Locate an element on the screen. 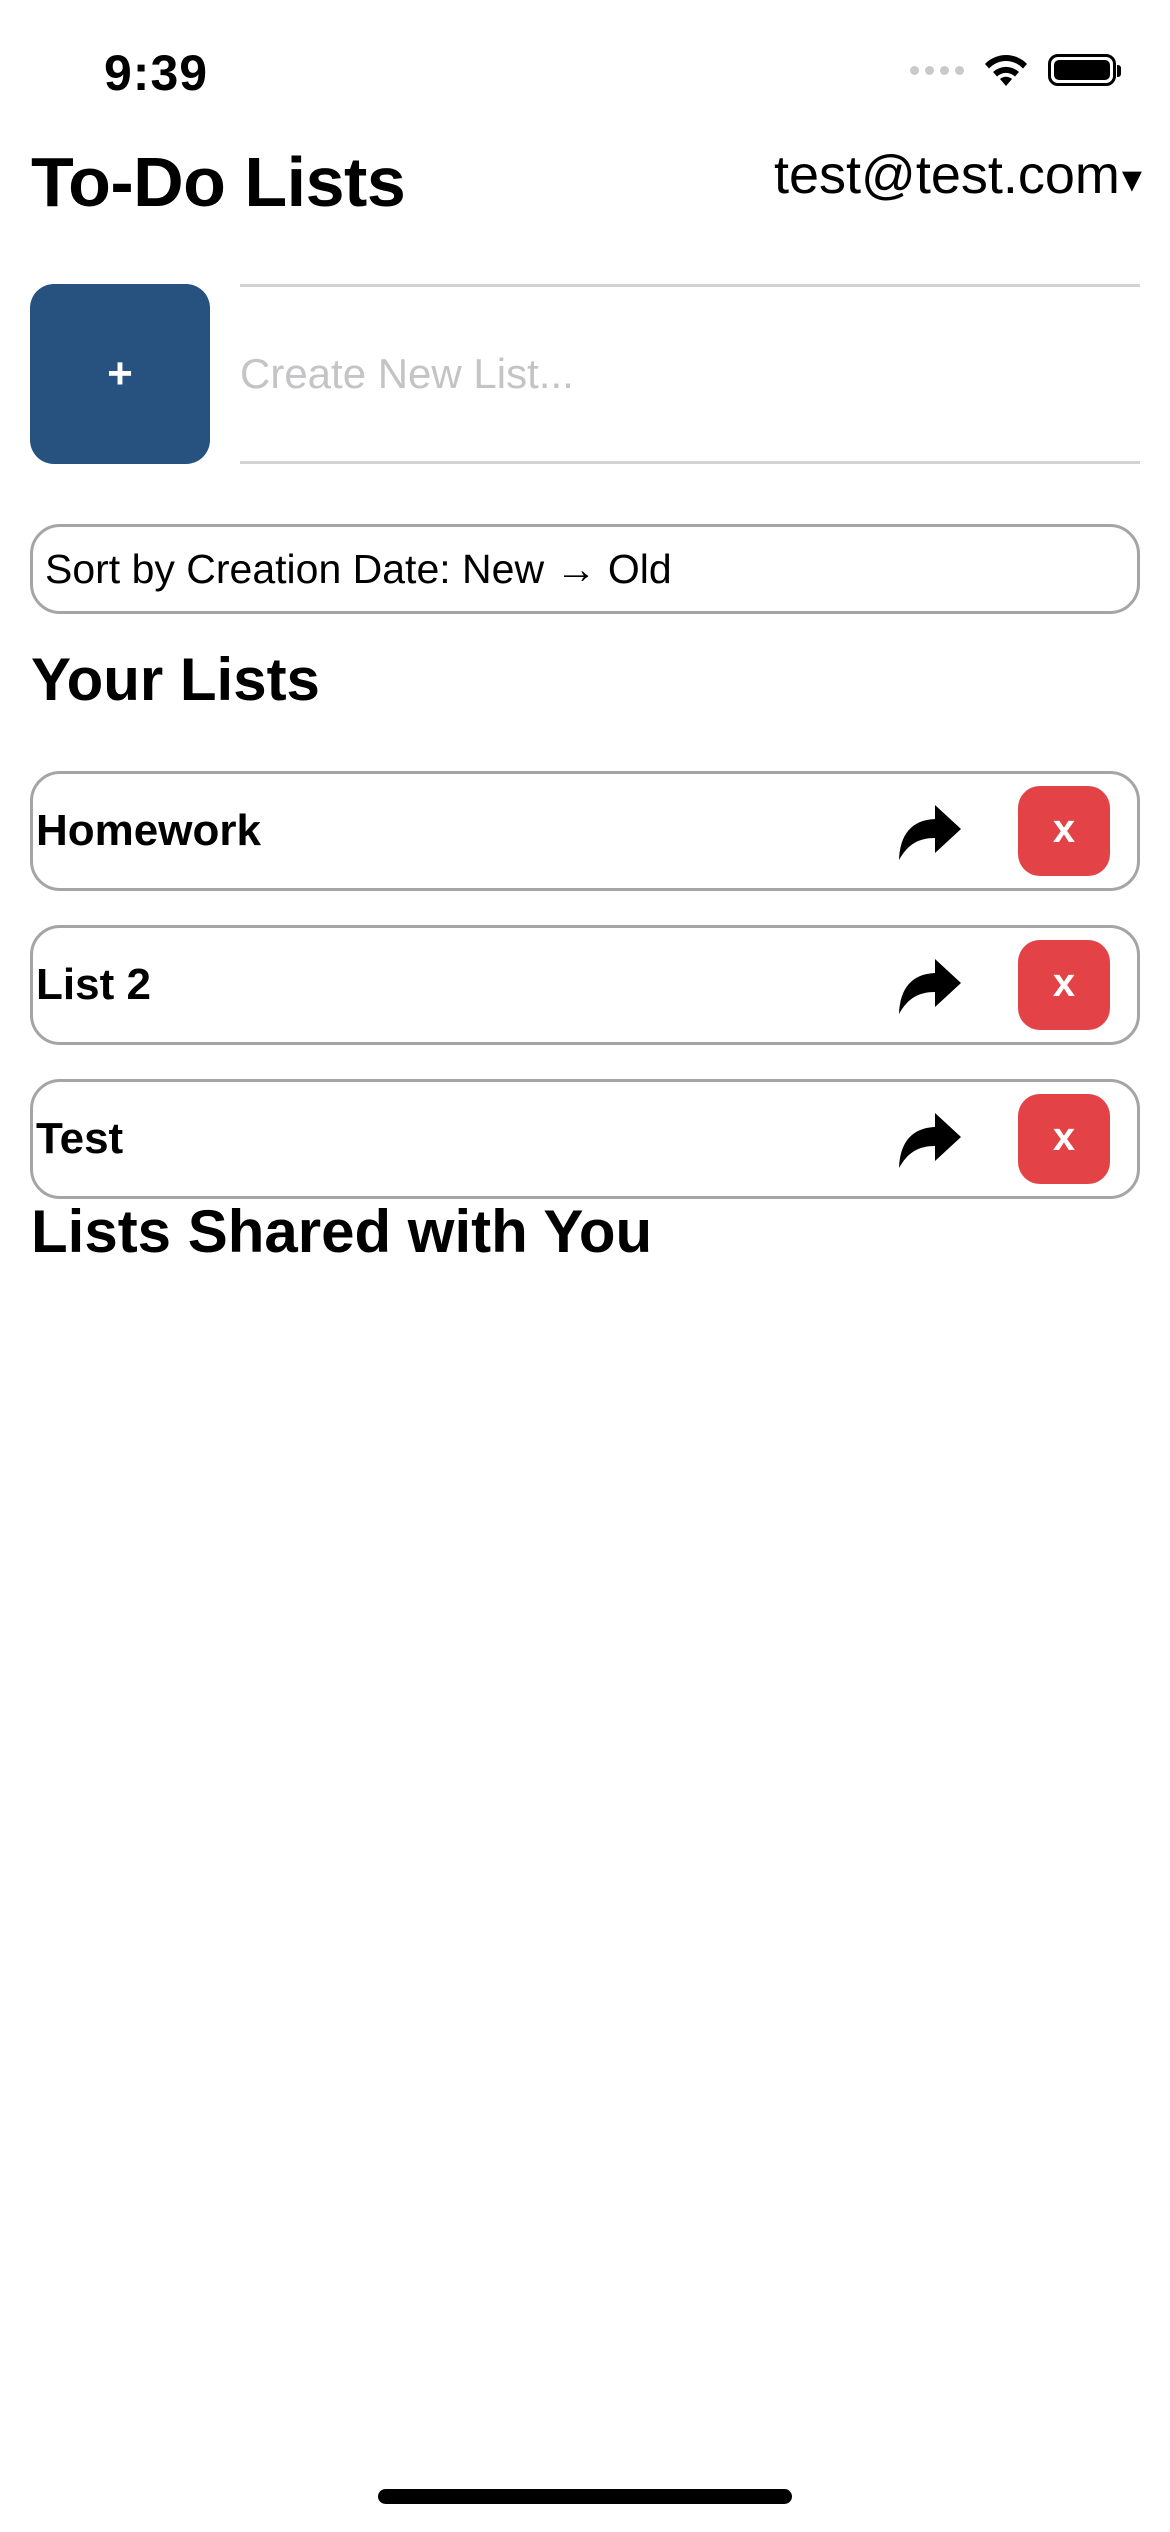 The height and width of the screenshot is (2532, 1170). your-lists-heading: Your Lists is located at coordinates (175, 679).